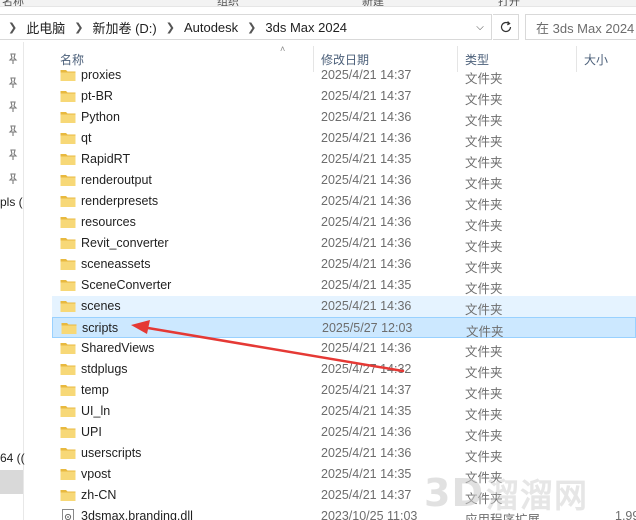 Image resolution: width=636 pixels, height=520 pixels. What do you see at coordinates (344, 453) in the screenshot?
I see `file-row: userscripts 2025/4/21 14:36 文件夹` at bounding box center [344, 453].